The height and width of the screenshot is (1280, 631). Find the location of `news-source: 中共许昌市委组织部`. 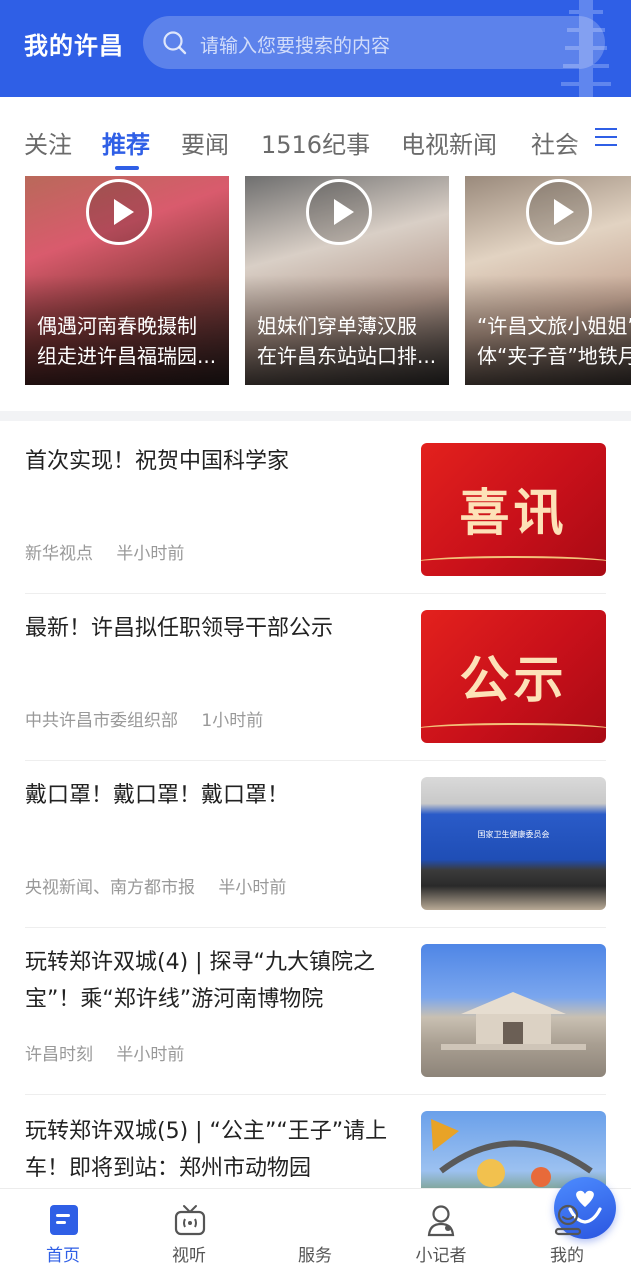

news-source: 中共许昌市委组织部 is located at coordinates (101, 721).